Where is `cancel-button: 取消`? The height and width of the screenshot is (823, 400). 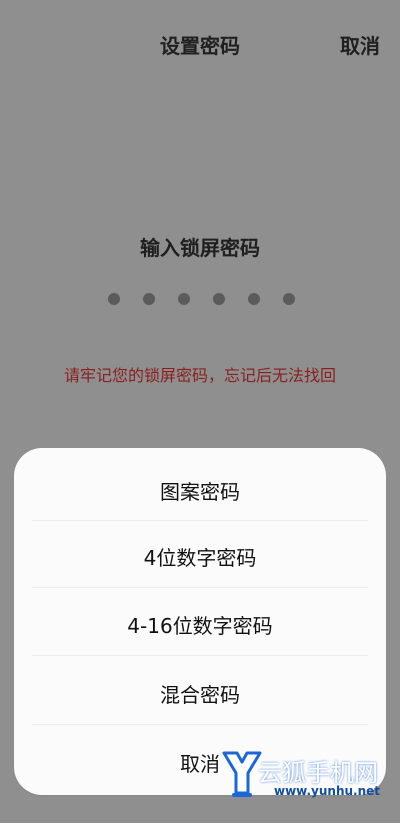
cancel-button: 取消 is located at coordinates (360, 44).